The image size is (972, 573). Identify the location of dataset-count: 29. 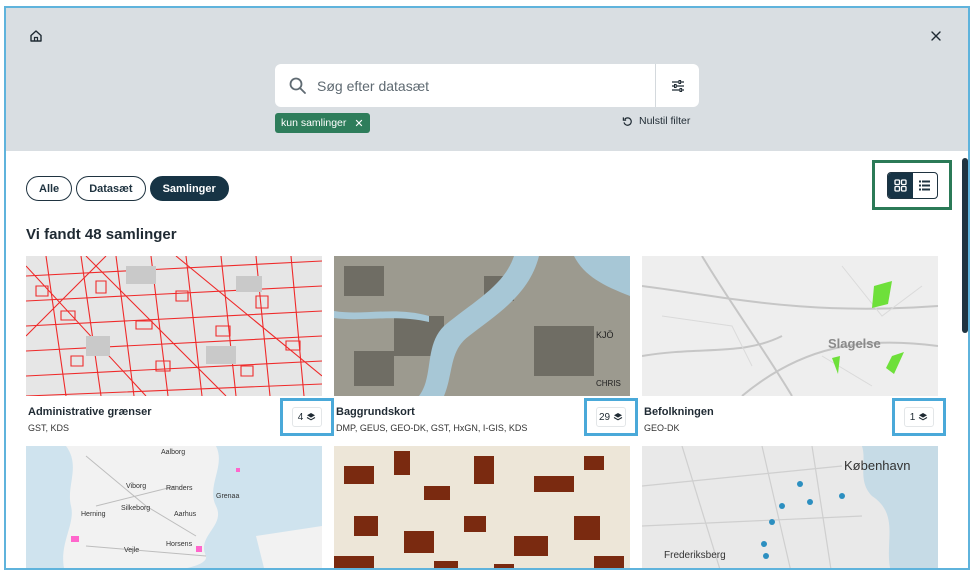
(604, 417).